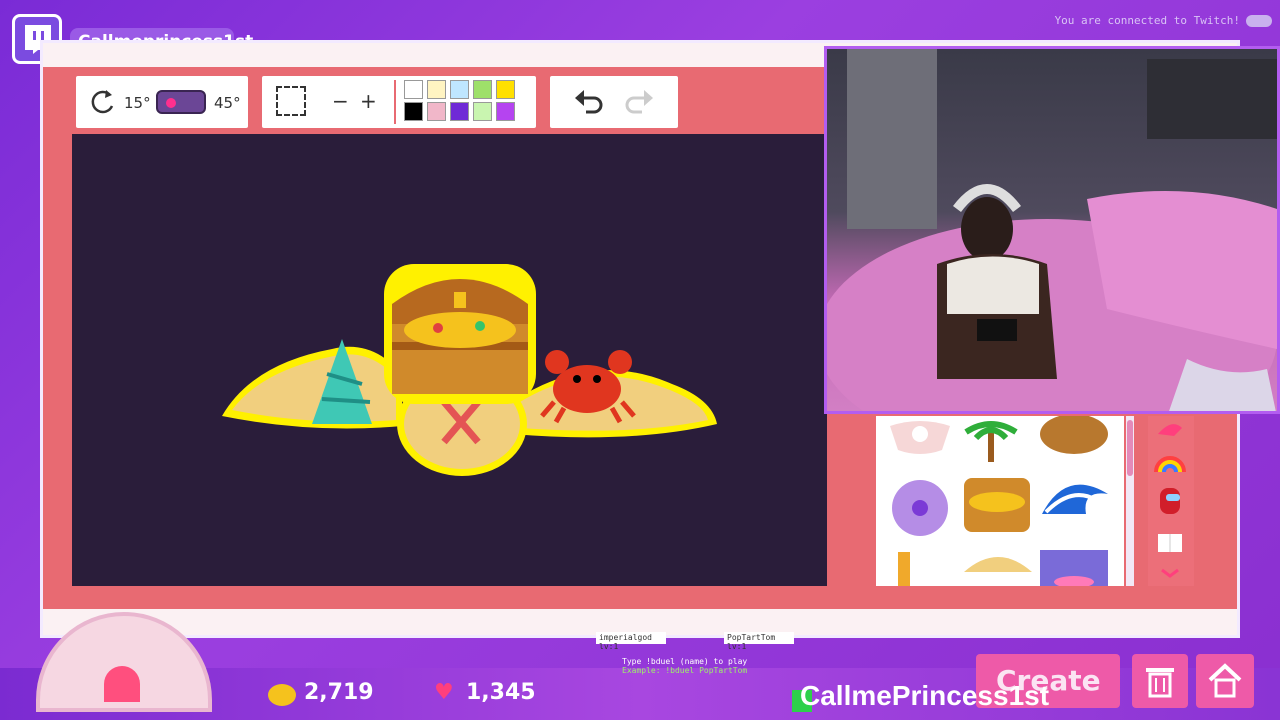 The image size is (1280, 720). I want to click on streamer-handle: CallmePrincess1st, so click(925, 695).